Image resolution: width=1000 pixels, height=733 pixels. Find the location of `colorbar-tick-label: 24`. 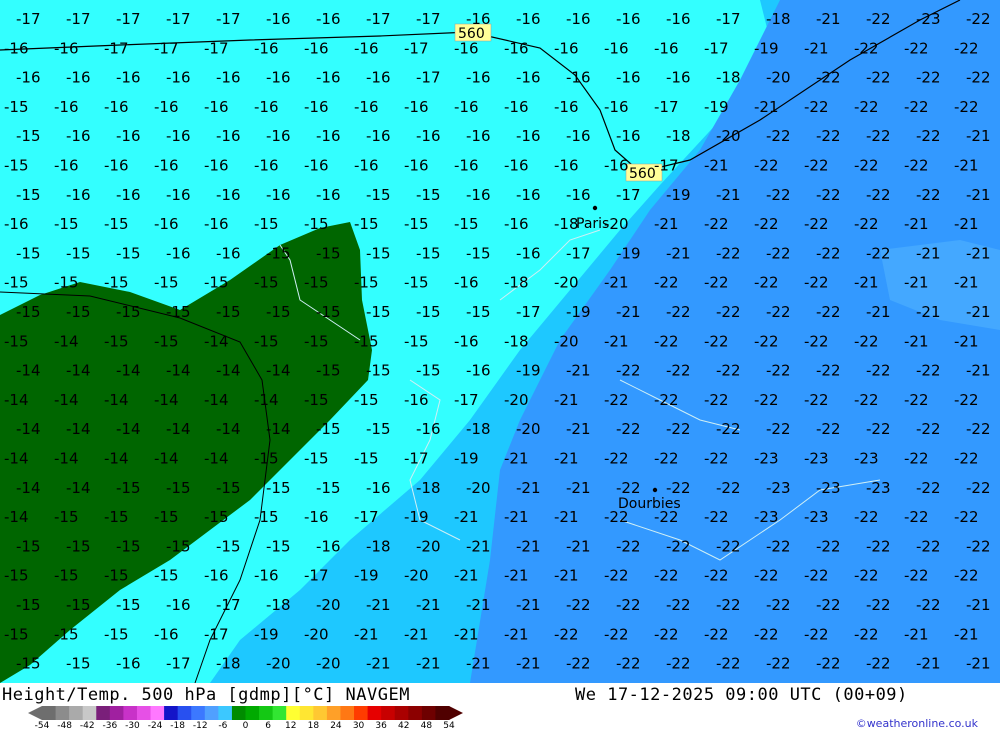

colorbar-tick-label: 24 is located at coordinates (336, 726).